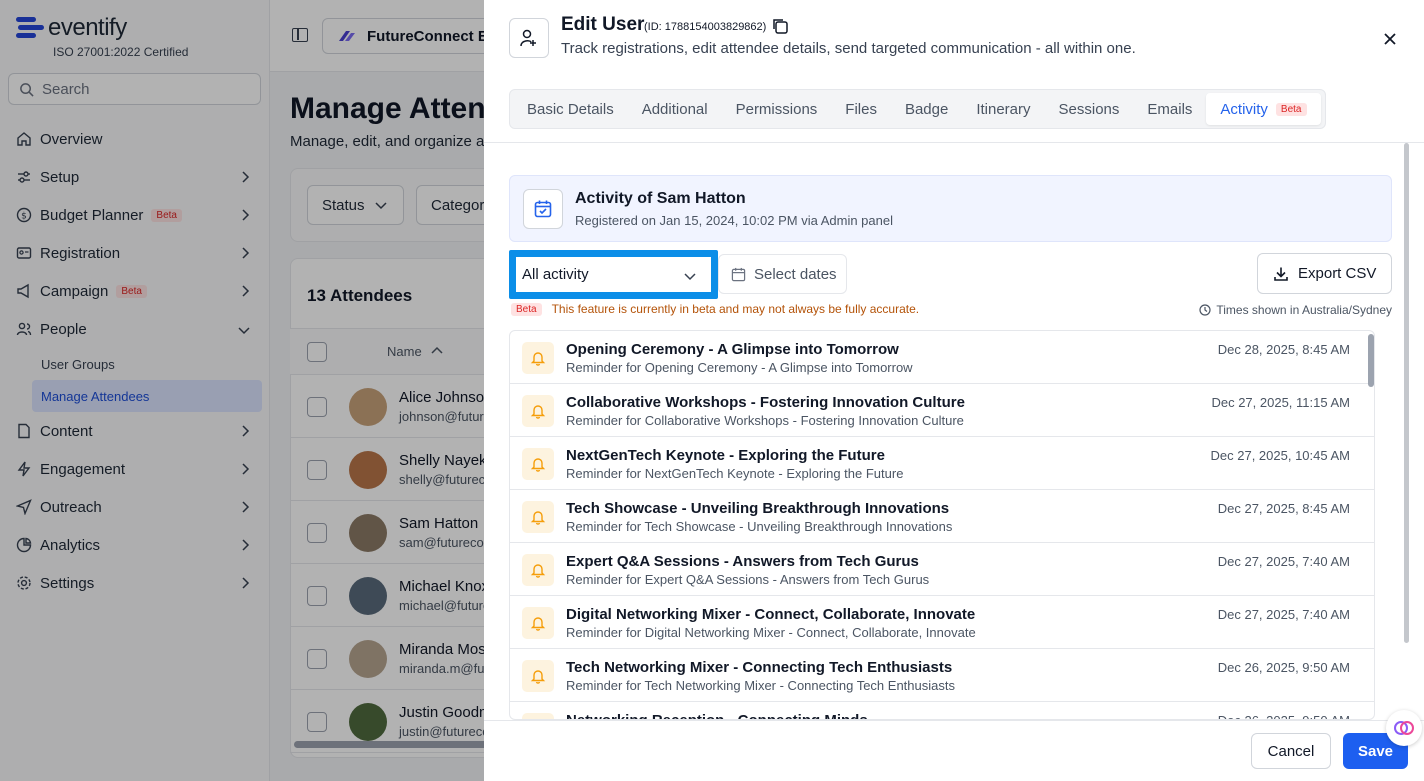 The height and width of the screenshot is (781, 1424). Describe the element at coordinates (795, 274) in the screenshot. I see `select-dates-label: Select dates` at that location.